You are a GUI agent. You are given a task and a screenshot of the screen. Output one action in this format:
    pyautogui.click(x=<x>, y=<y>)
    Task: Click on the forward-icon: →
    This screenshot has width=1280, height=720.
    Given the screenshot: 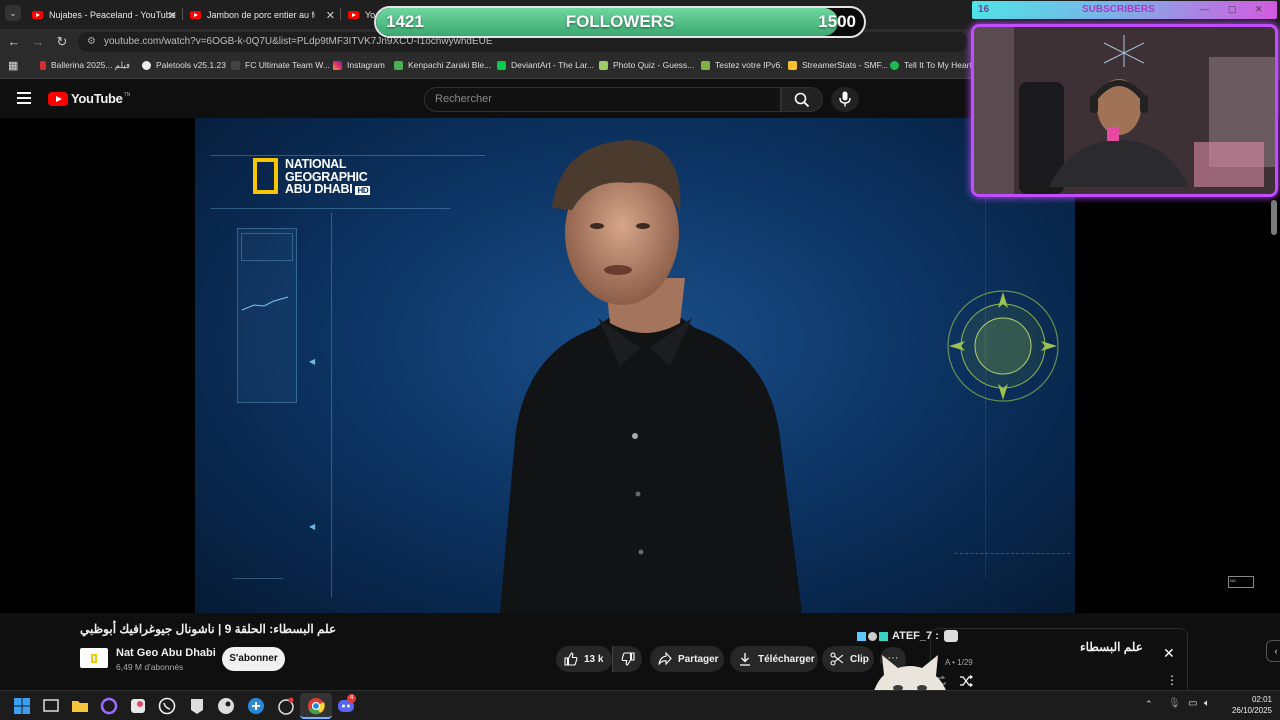 What is the action you would take?
    pyautogui.click(x=38, y=42)
    